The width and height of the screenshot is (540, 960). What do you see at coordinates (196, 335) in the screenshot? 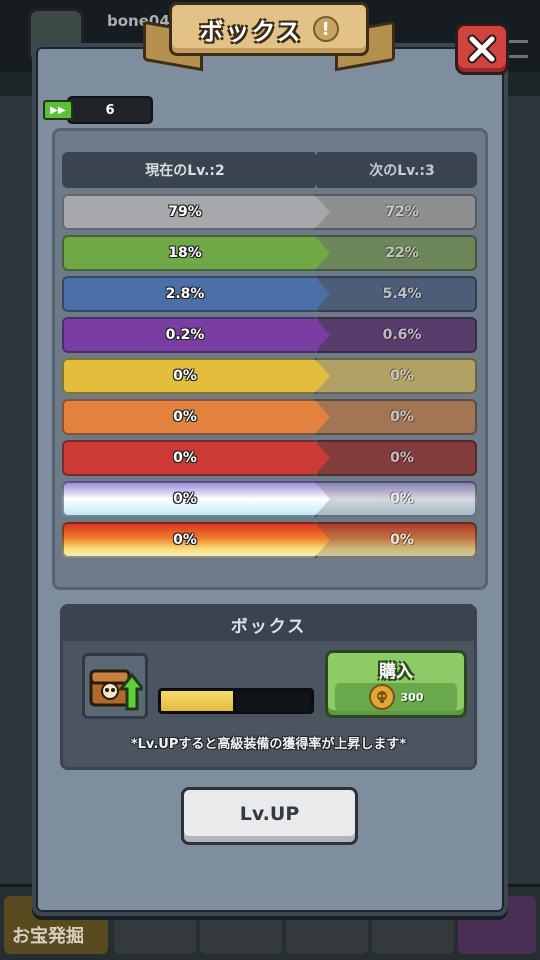
I see `current-level-rate: 0.2%` at bounding box center [196, 335].